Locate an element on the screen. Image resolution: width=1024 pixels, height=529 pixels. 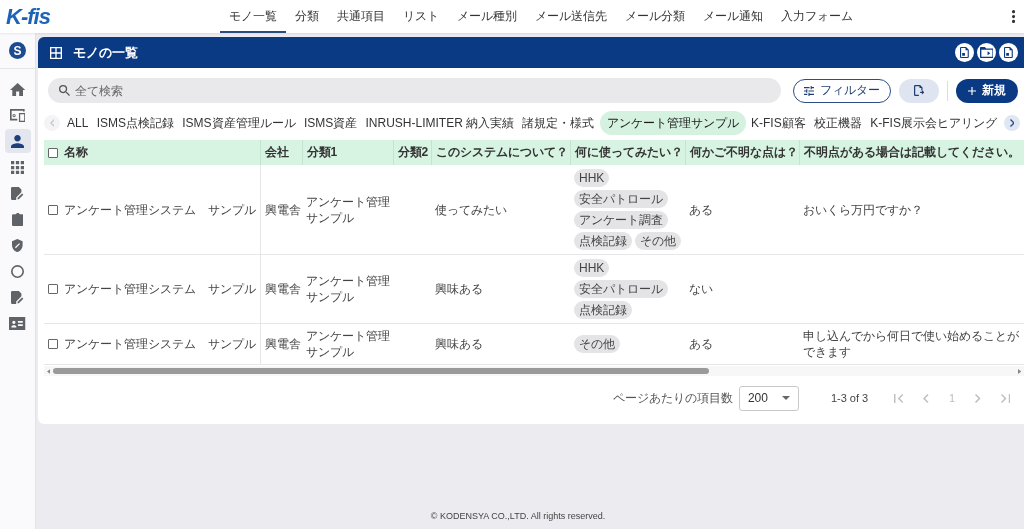
per-page-select: 200 is located at coordinates (768, 398).